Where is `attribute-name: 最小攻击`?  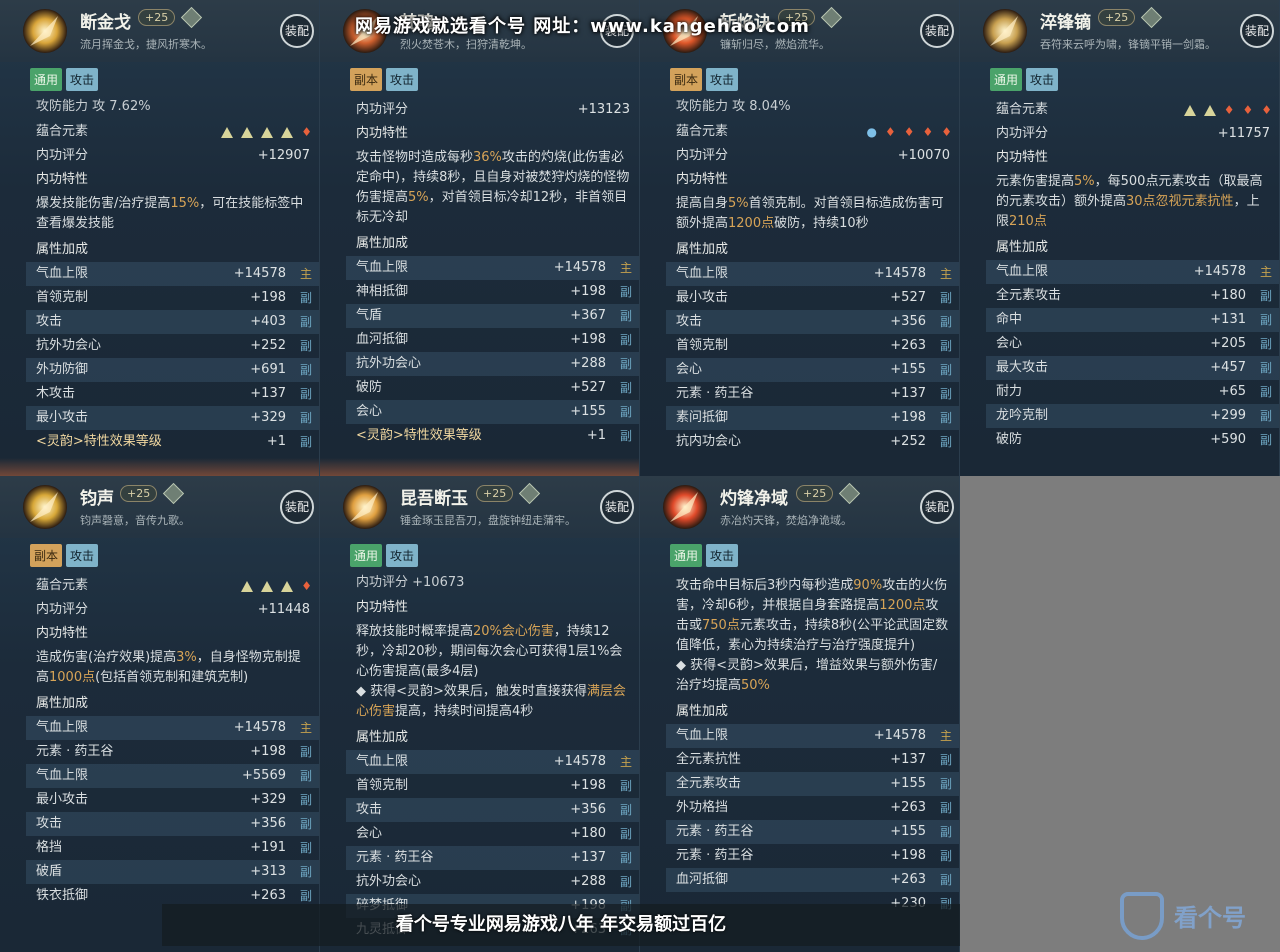
attribute-name: 最小攻击 is located at coordinates (62, 417).